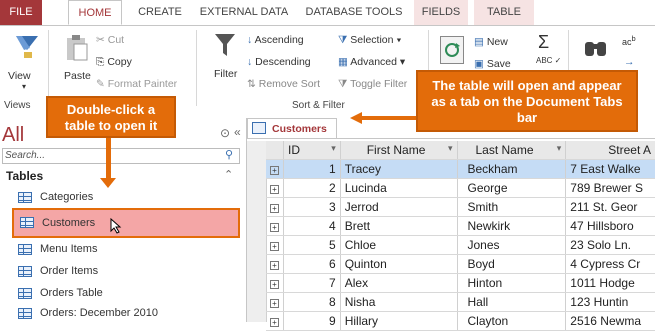 The width and height of the screenshot is (655, 331). I want to click on go-to-icon: →, so click(629, 62).